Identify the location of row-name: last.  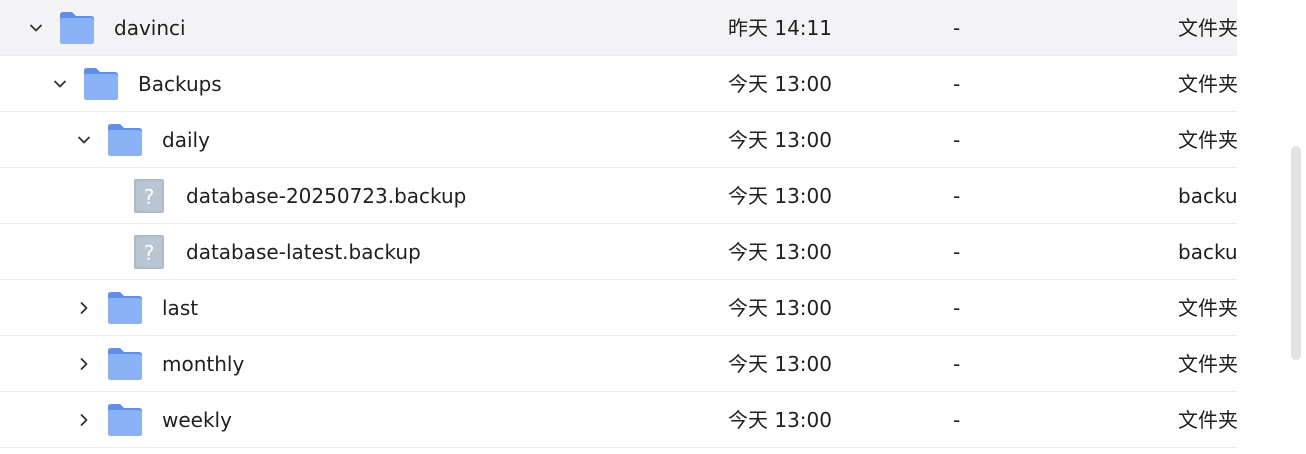
(180, 308).